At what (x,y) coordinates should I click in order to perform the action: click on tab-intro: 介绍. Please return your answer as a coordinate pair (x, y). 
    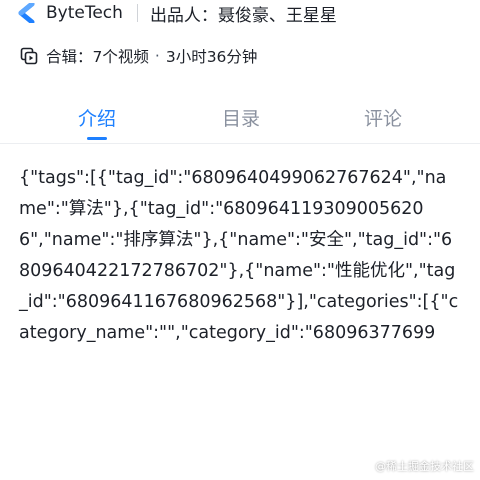
    Looking at the image, I should click on (97, 117).